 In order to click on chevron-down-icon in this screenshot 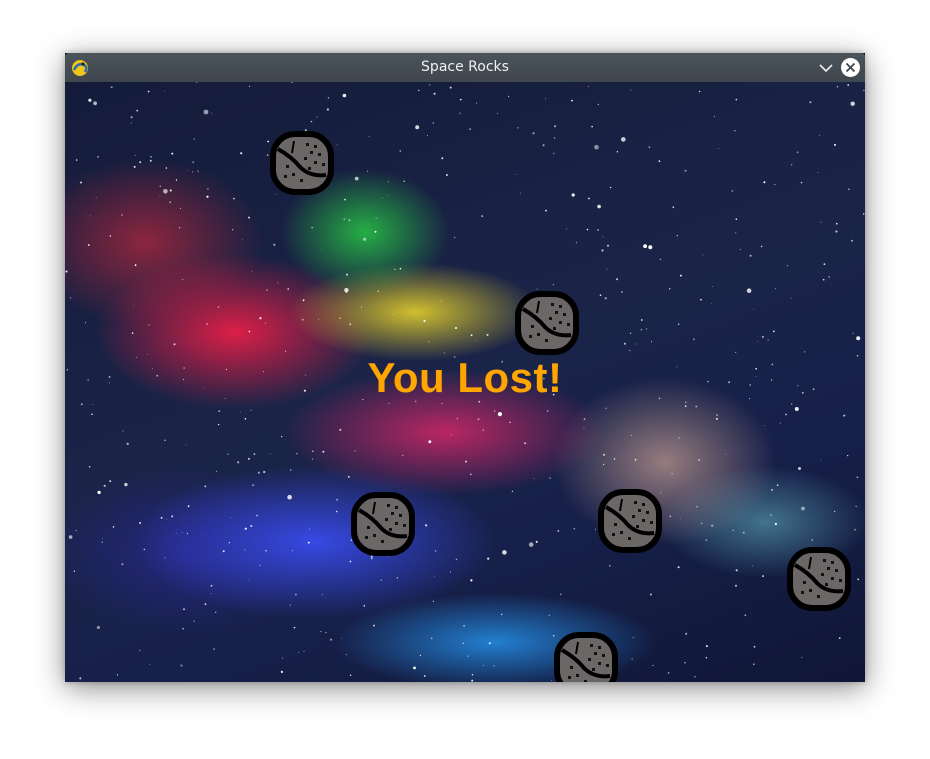, I will do `click(826, 68)`.